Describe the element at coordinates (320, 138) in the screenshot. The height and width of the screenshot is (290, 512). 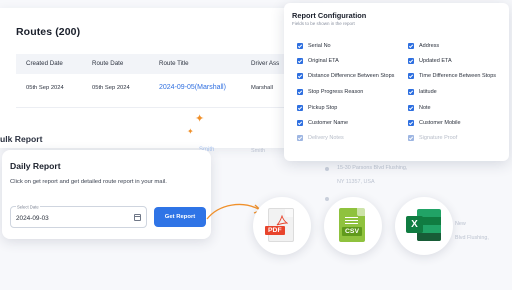
I see `field-checkbox: Delivery Notes` at that location.